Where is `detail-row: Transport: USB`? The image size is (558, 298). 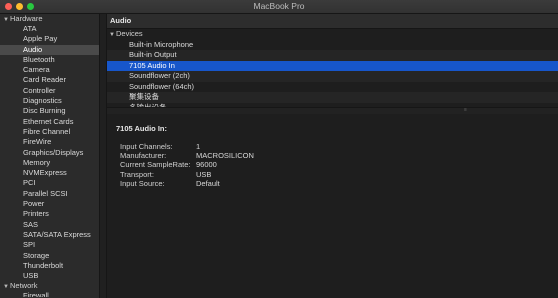 detail-row: Transport: USB is located at coordinates (187, 174).